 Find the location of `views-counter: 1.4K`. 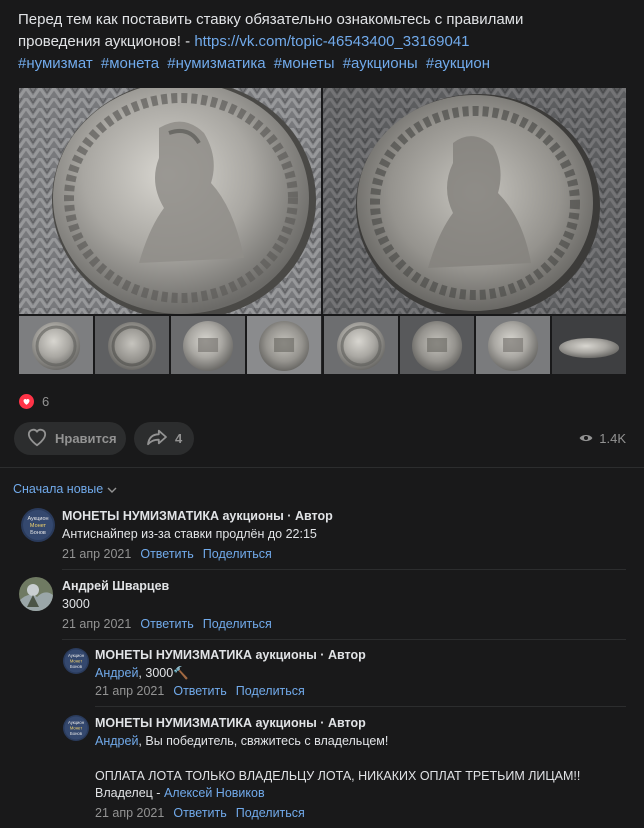

views-counter: 1.4K is located at coordinates (602, 438).